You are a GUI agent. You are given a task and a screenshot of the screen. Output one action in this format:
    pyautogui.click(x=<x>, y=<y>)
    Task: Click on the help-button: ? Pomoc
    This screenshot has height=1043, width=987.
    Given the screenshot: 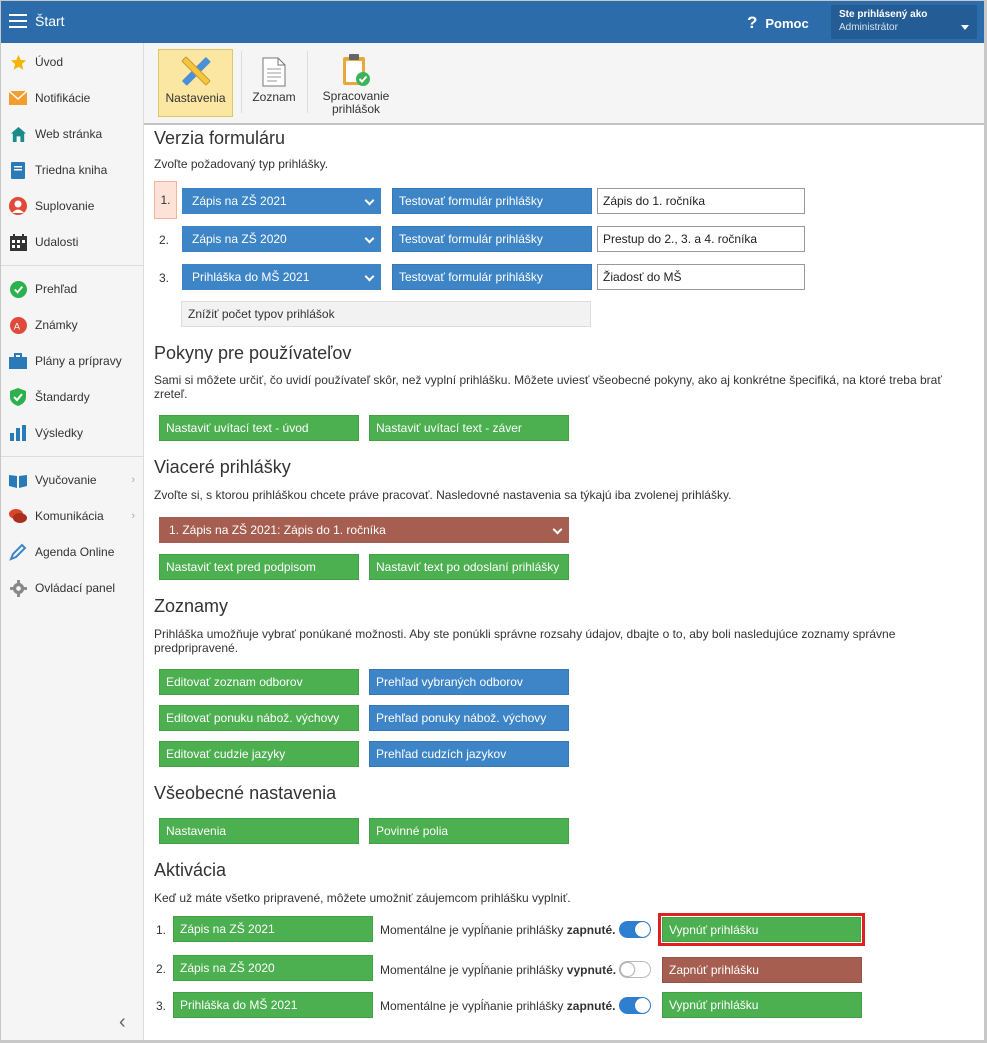 What is the action you would take?
    pyautogui.click(x=778, y=23)
    